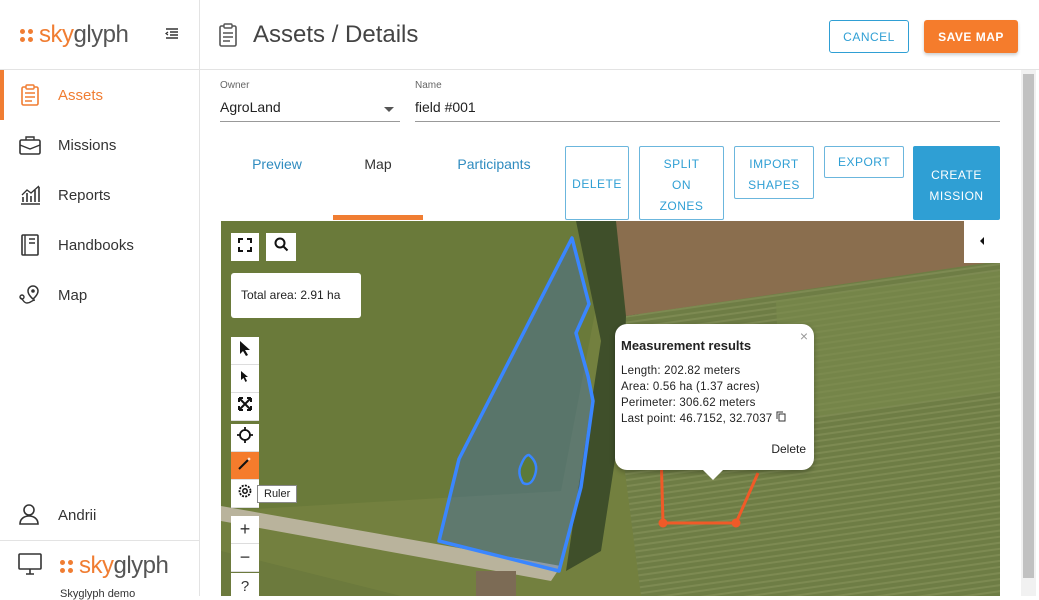 This screenshot has width=1039, height=600. Describe the element at coordinates (245, 558) in the screenshot. I see `zoom-out-button: −` at that location.